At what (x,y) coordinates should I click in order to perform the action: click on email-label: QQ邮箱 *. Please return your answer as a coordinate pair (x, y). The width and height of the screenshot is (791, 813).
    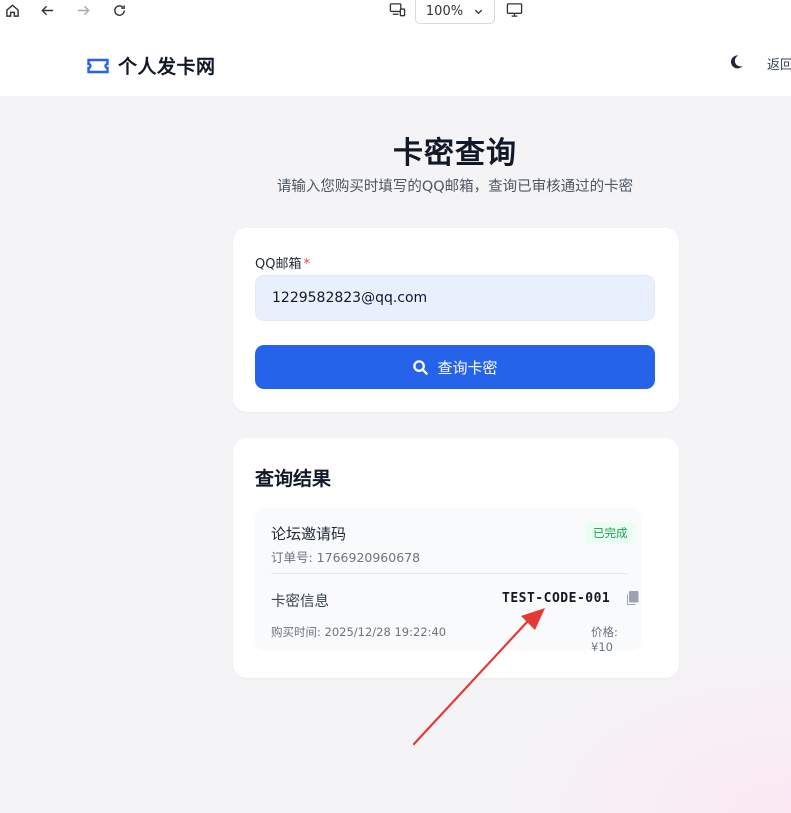
    Looking at the image, I should click on (282, 262).